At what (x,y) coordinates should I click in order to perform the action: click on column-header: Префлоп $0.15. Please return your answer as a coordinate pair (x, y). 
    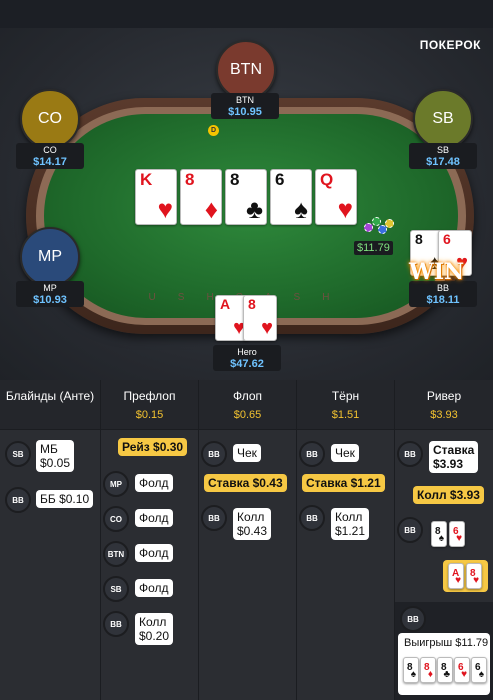
    Looking at the image, I should click on (149, 405).